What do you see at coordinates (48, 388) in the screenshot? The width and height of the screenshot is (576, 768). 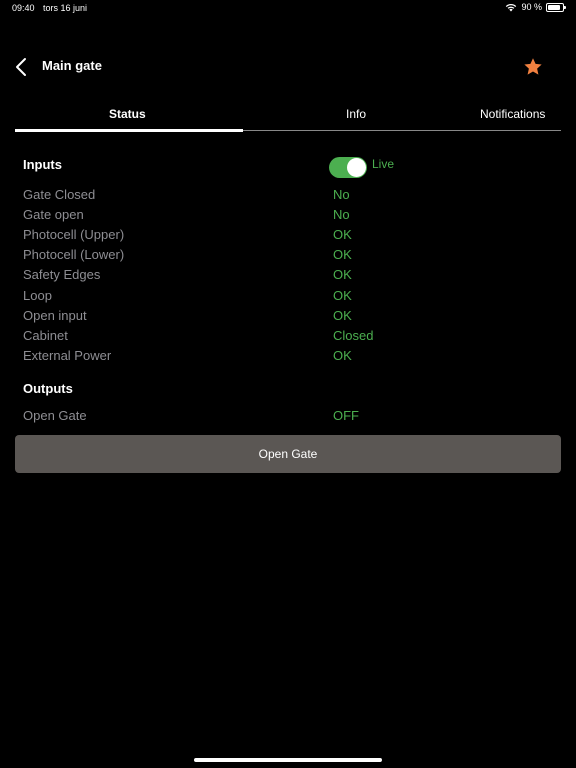 I see `outputs-section-title: Outputs` at bounding box center [48, 388].